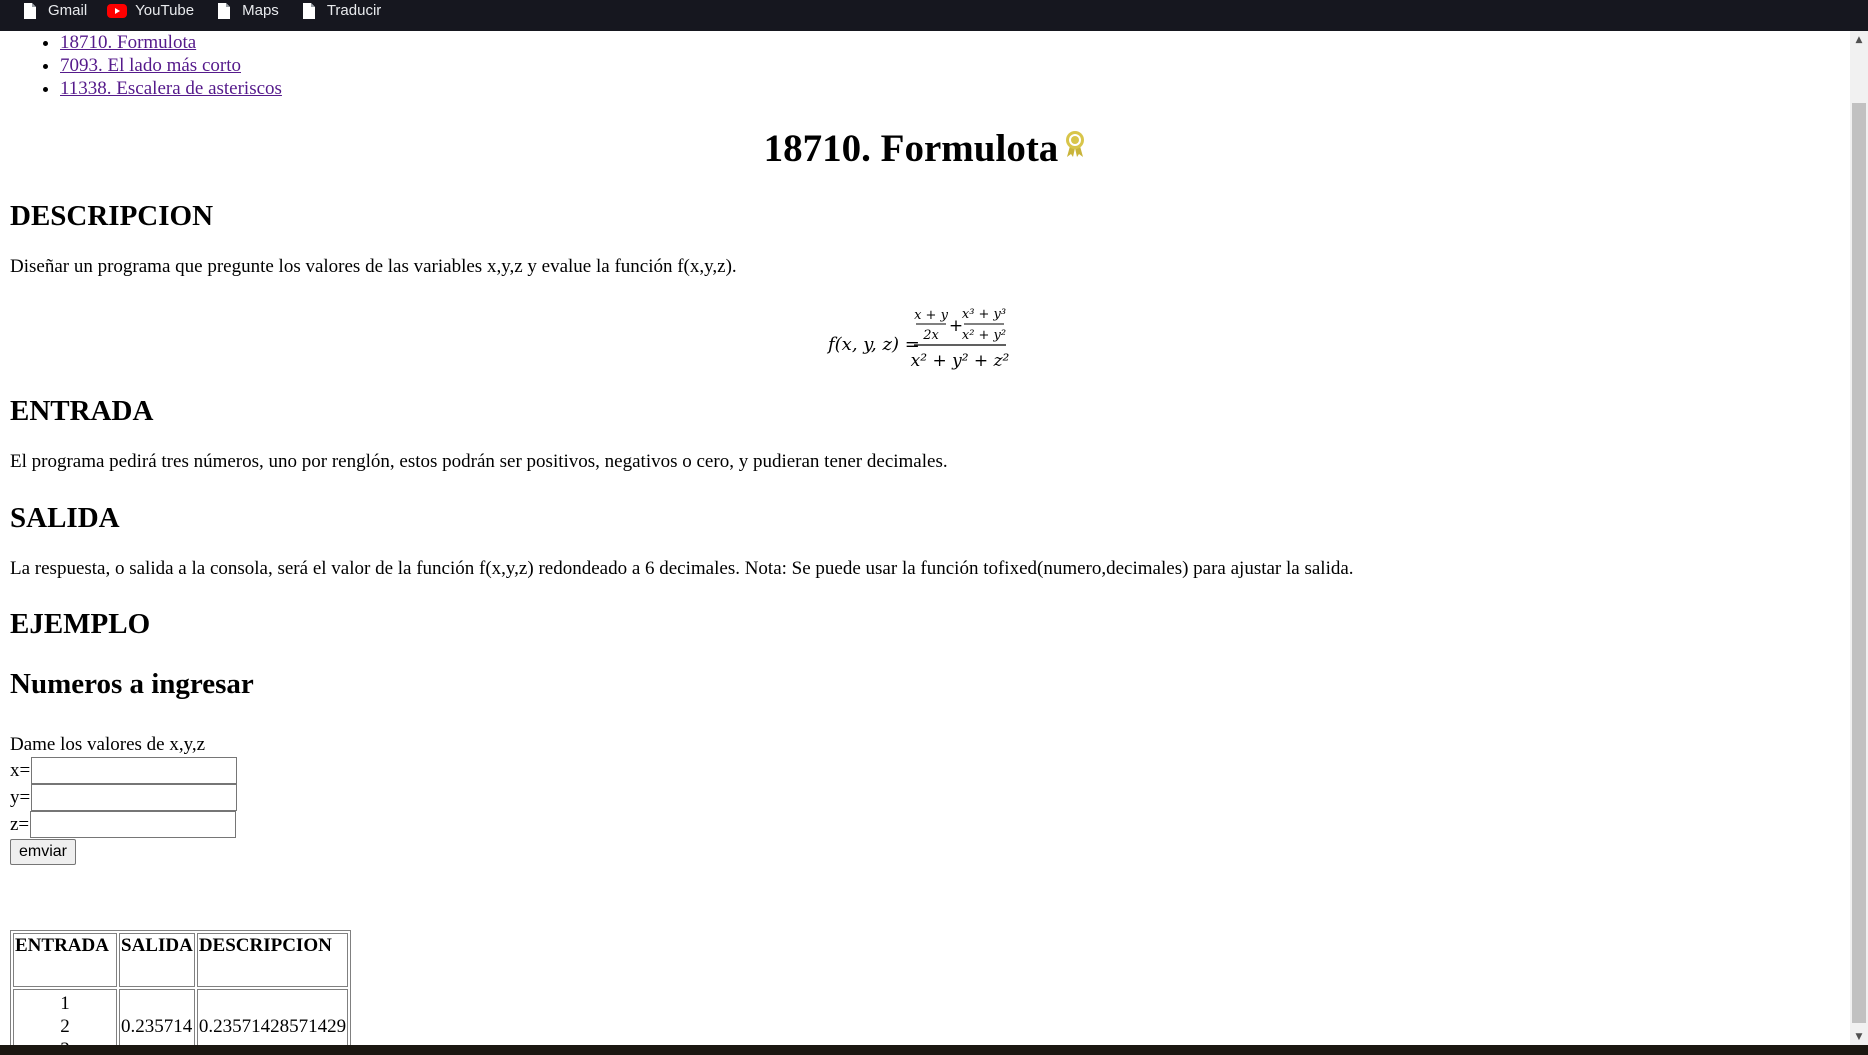 The image size is (1868, 1055). Describe the element at coordinates (934, 1050) in the screenshot. I see `taskbar-strip` at that location.